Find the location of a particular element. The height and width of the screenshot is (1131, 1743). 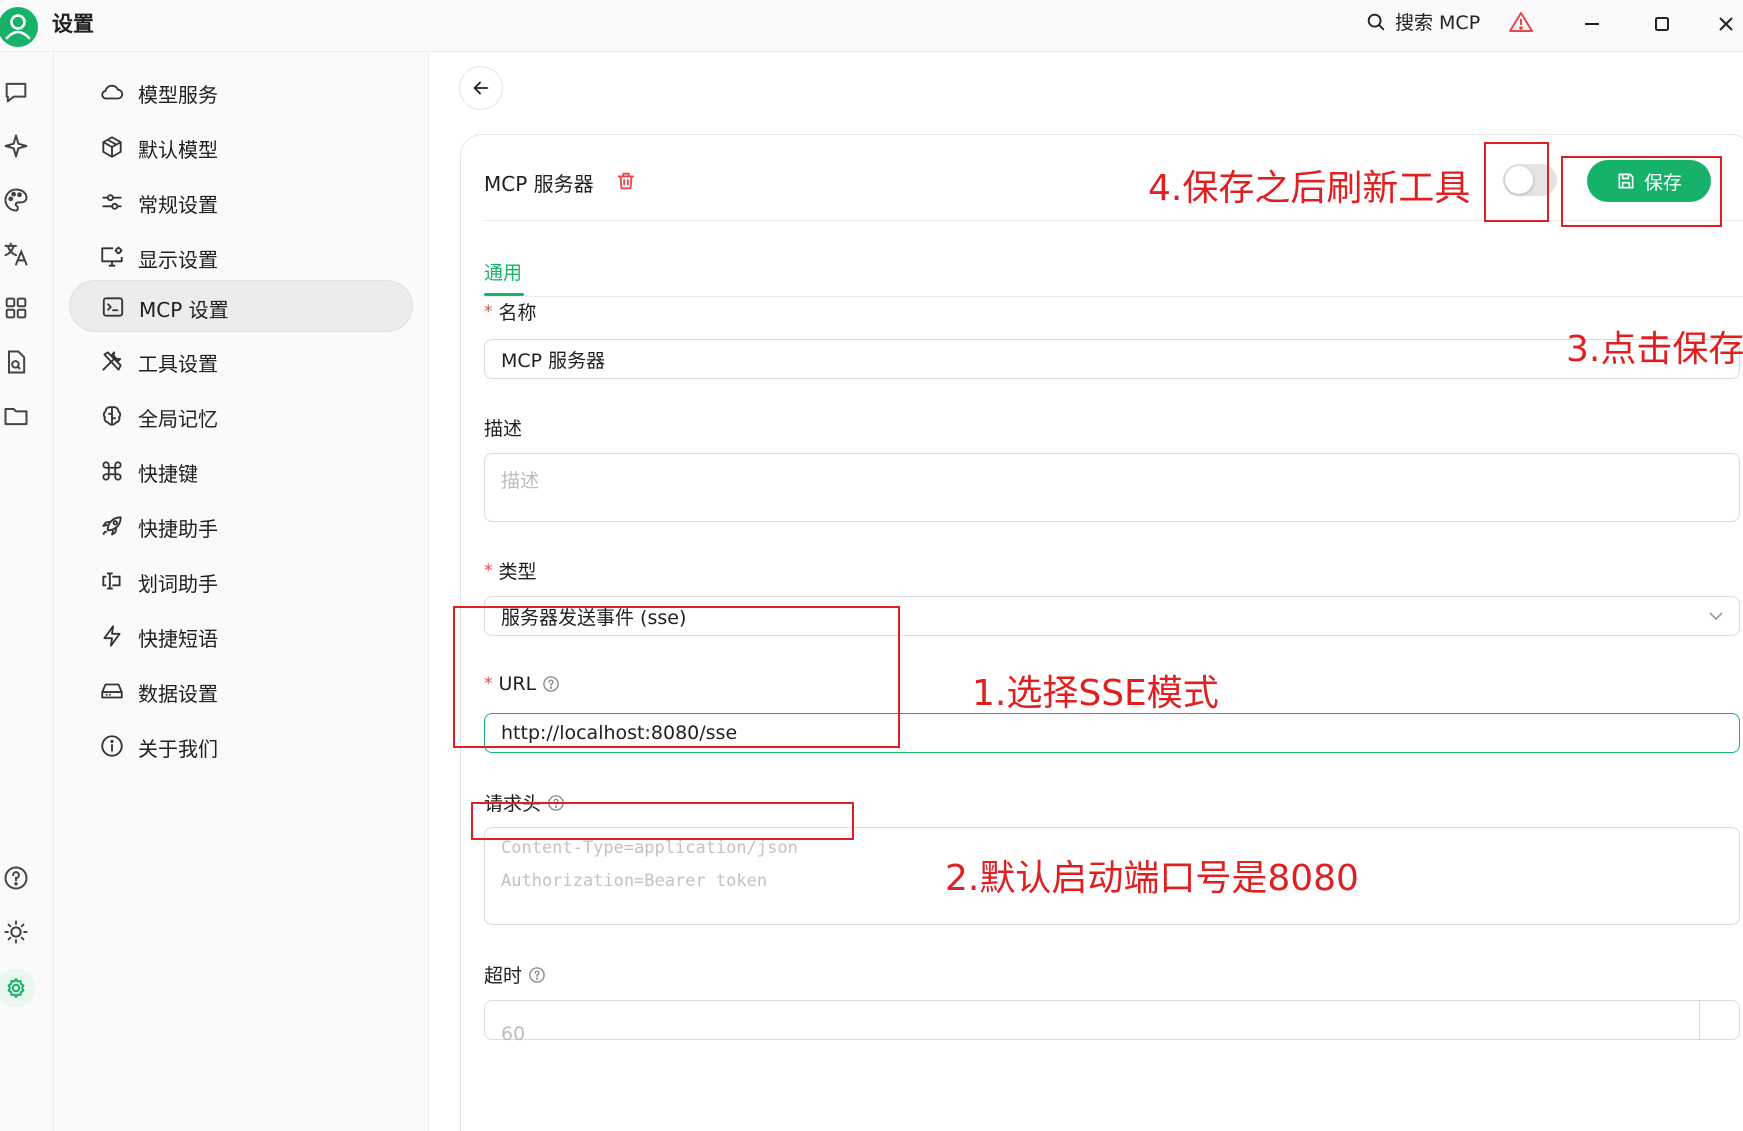

nav-item-tool-settings: 工具设置 is located at coordinates (241, 361).